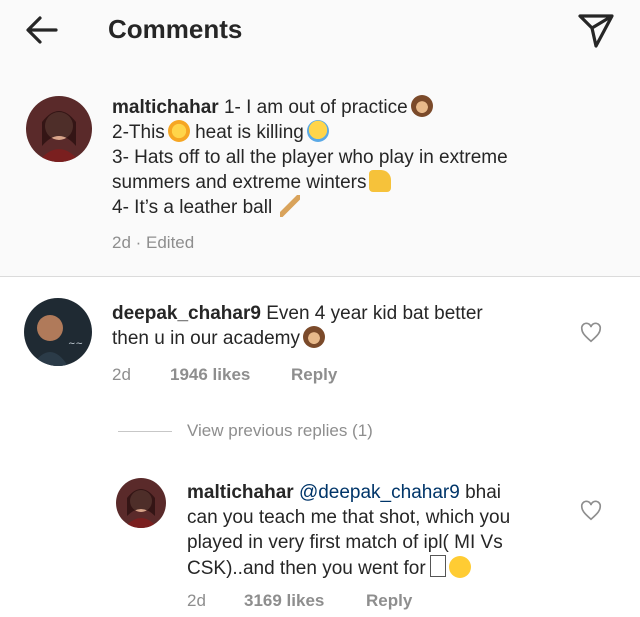  Describe the element at coordinates (284, 601) in the screenshot. I see `like-count: 3169 likes` at that location.